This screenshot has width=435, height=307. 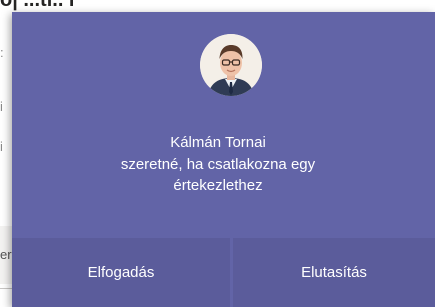 I want to click on background-text-fragment: er, so click(x=6, y=254).